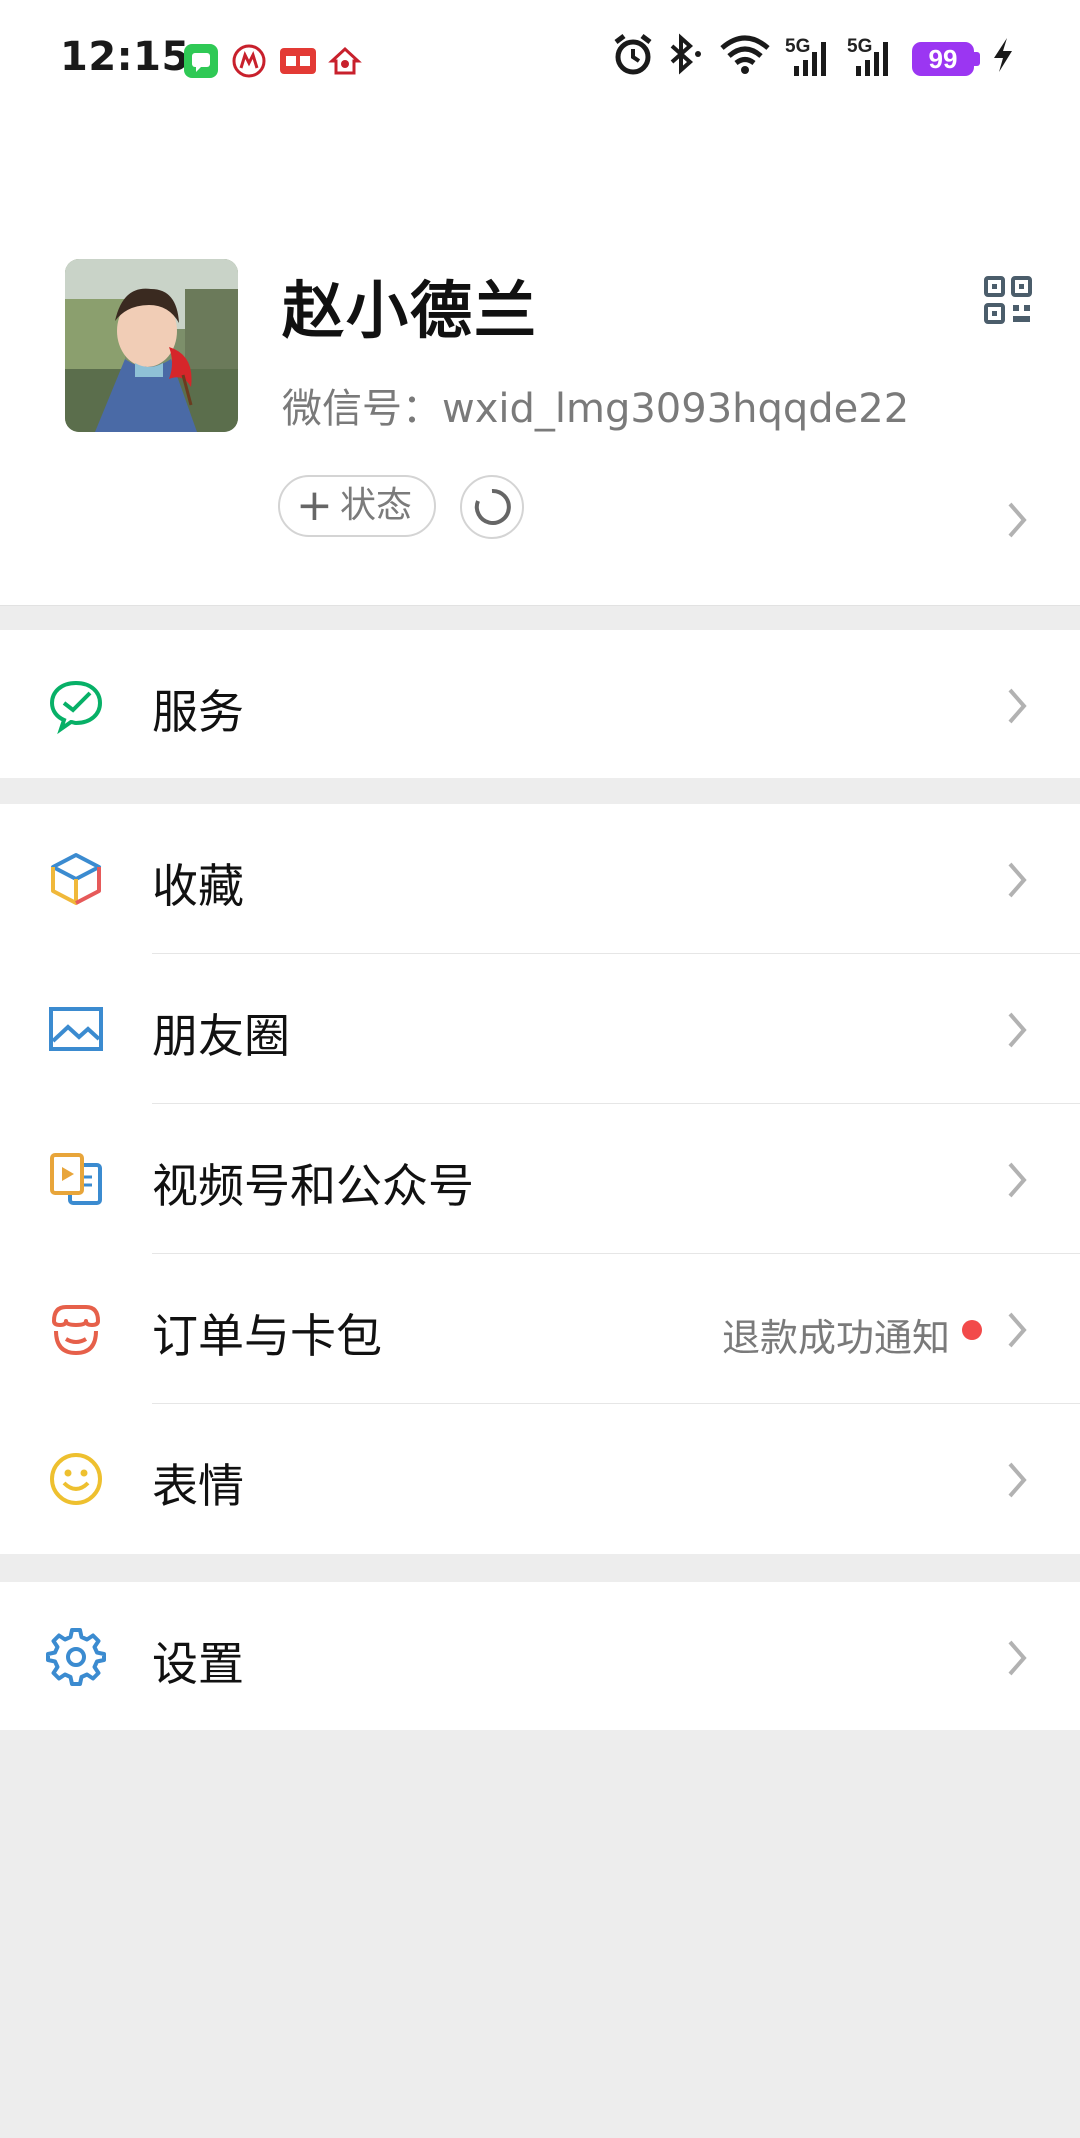  Describe the element at coordinates (633, 59) in the screenshot. I see `alarm-icon` at that location.